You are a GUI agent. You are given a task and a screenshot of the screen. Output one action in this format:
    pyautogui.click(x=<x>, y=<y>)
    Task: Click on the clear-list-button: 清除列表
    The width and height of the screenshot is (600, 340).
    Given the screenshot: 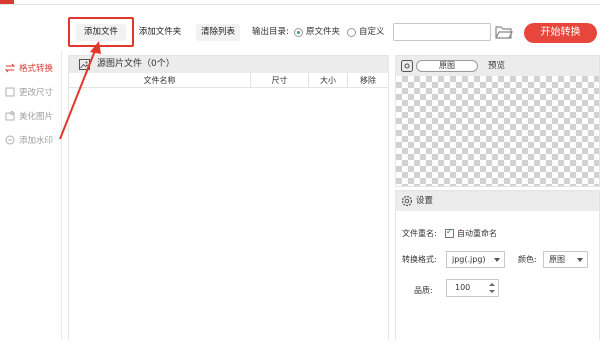 What is the action you would take?
    pyautogui.click(x=218, y=32)
    